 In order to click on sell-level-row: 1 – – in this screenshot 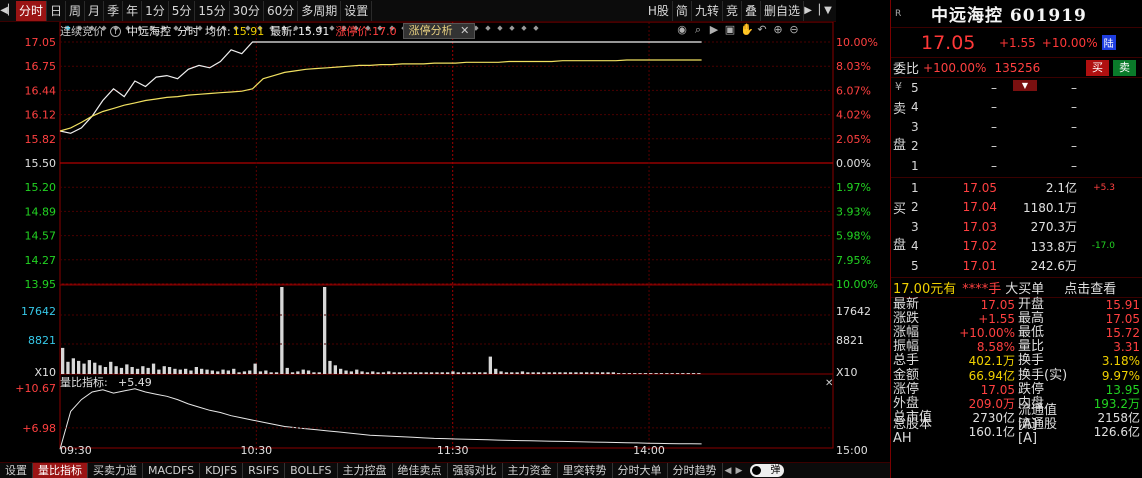, I will do `click(1016, 166)`.